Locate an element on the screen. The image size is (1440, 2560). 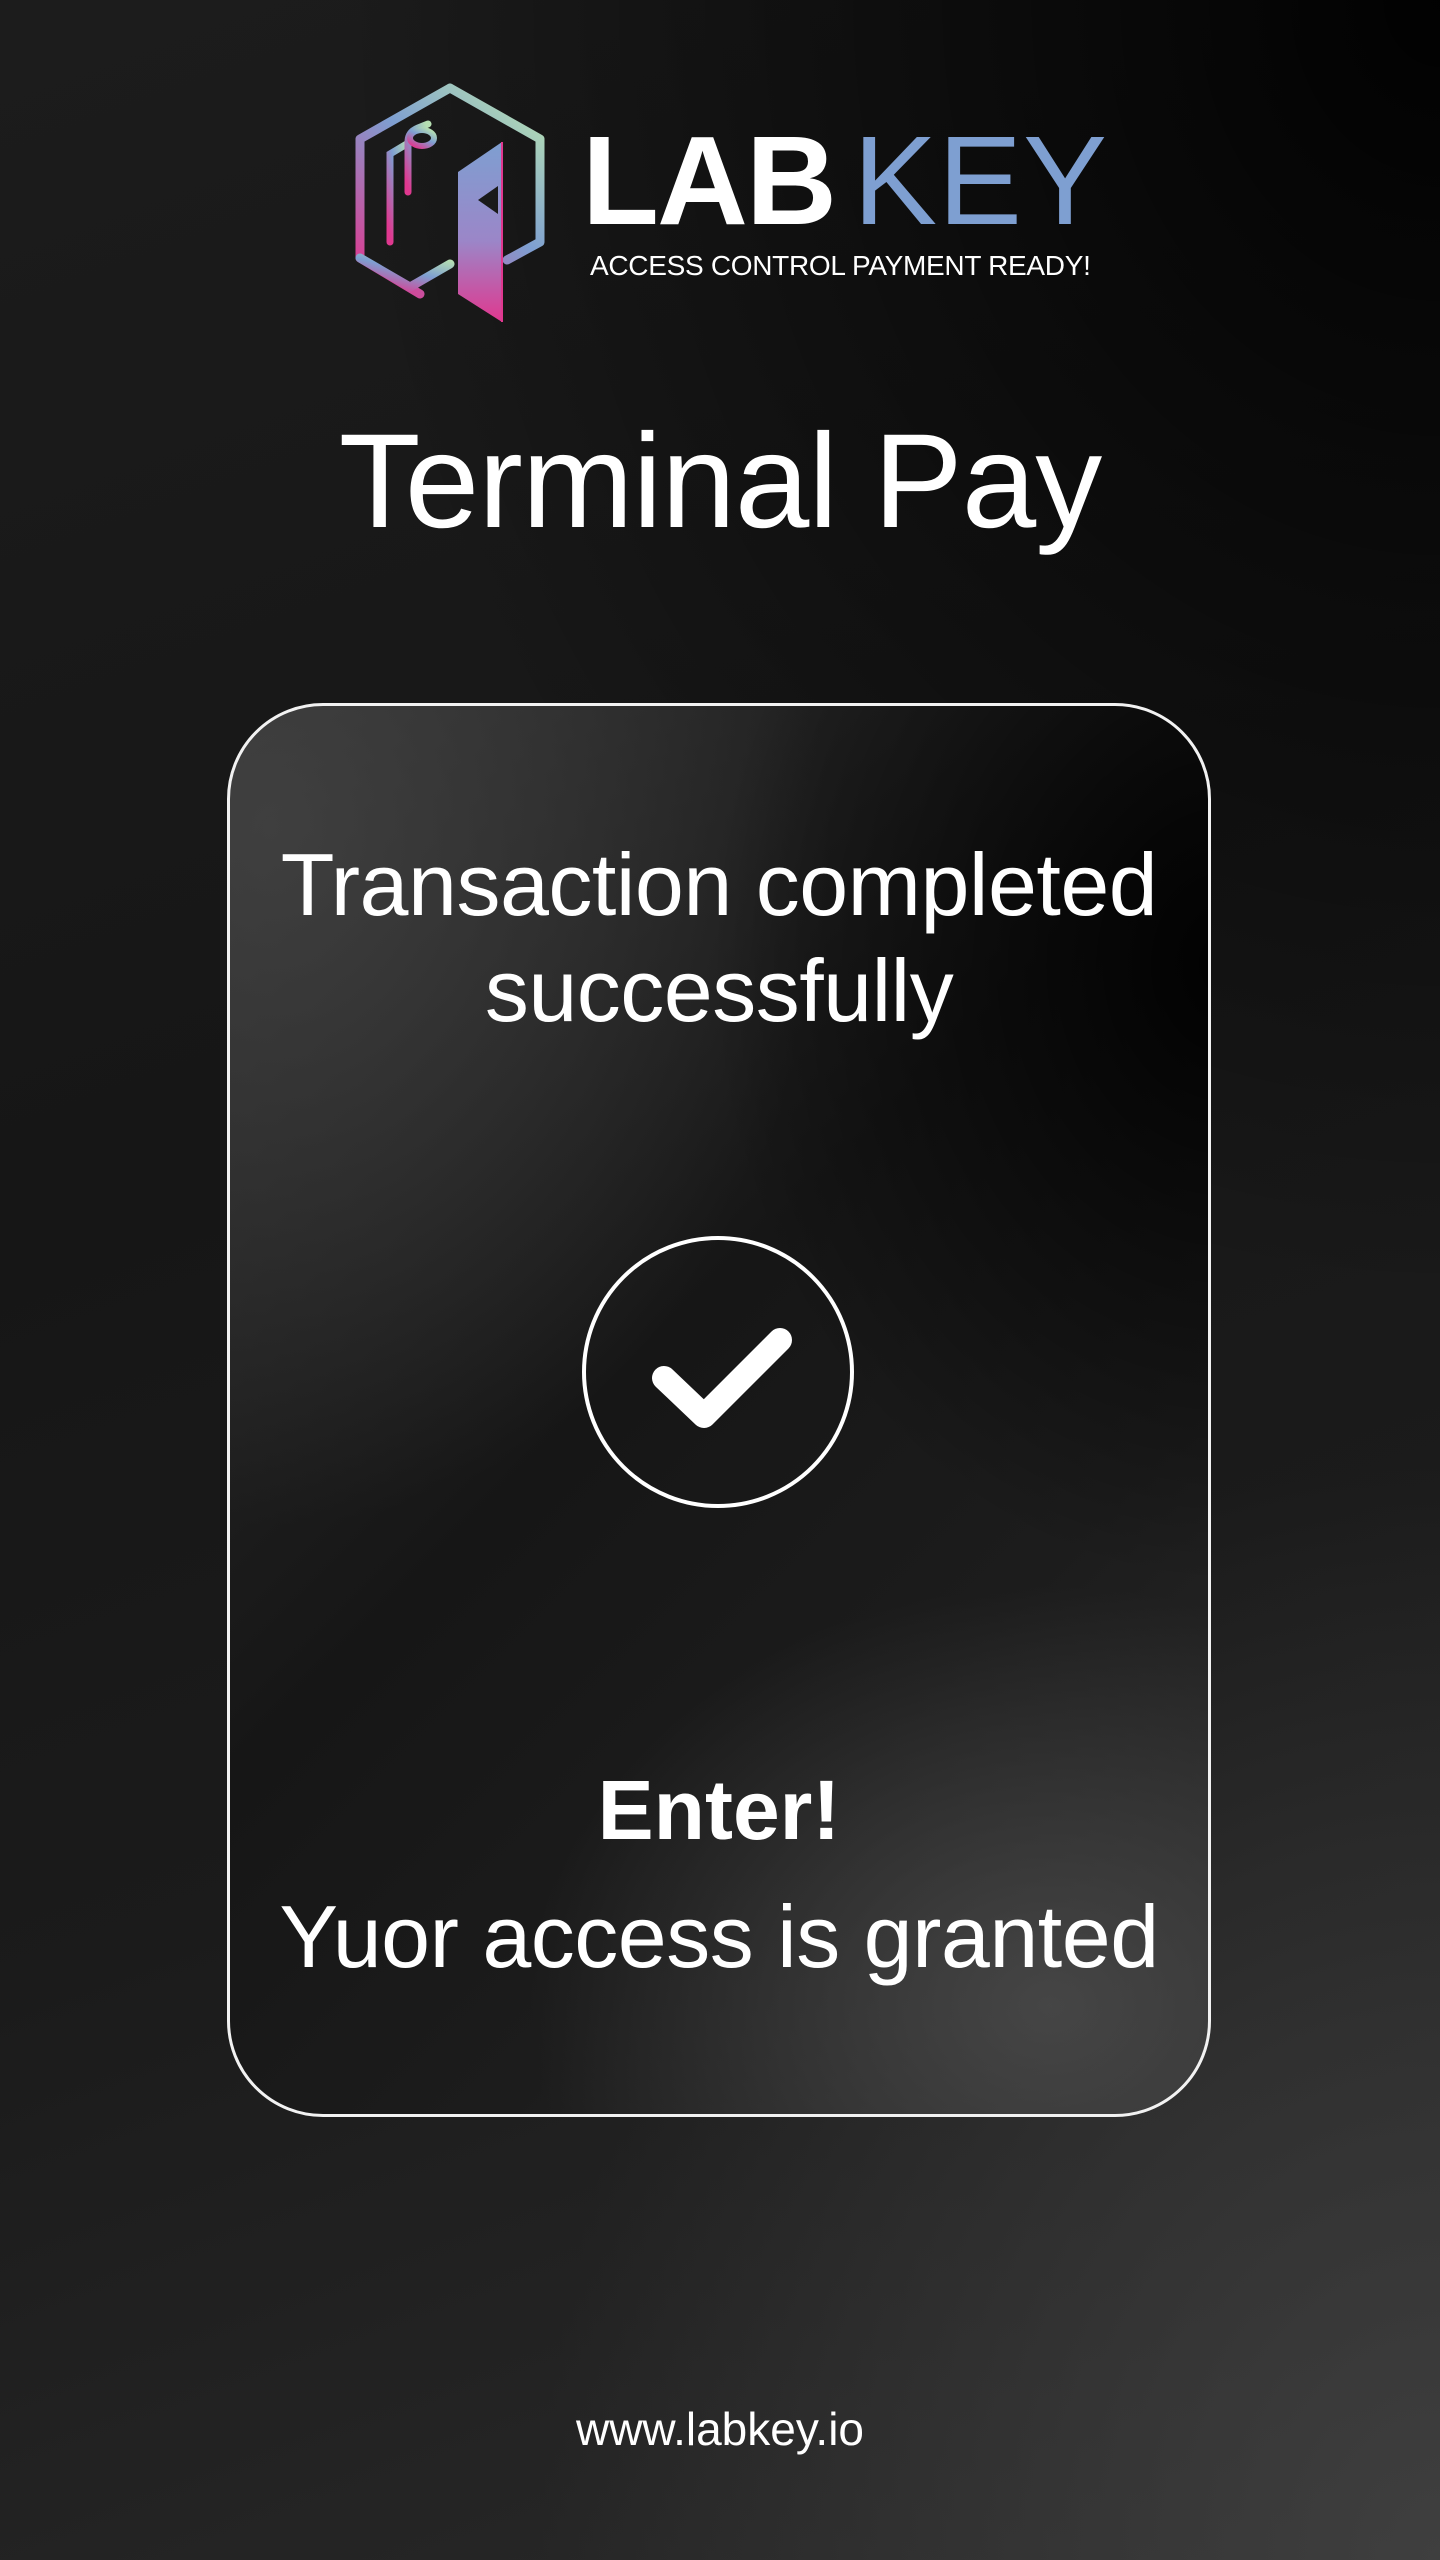
brand-wordmark: LAB KEY is located at coordinates (845, 181).